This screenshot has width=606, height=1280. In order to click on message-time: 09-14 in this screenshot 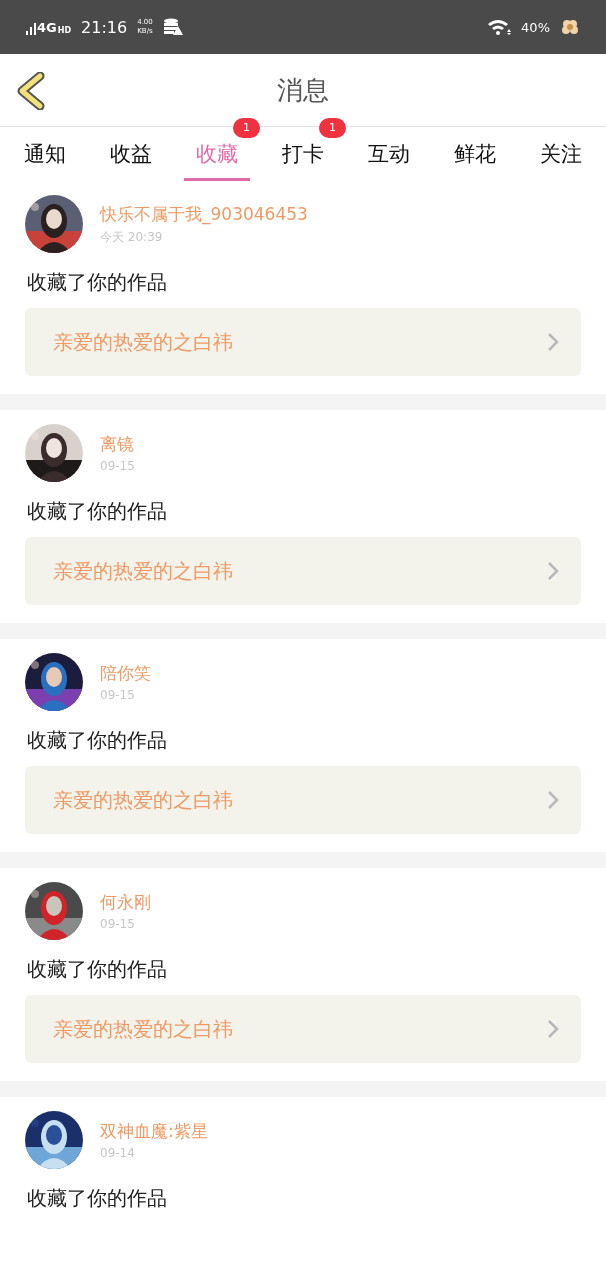, I will do `click(118, 1153)`.